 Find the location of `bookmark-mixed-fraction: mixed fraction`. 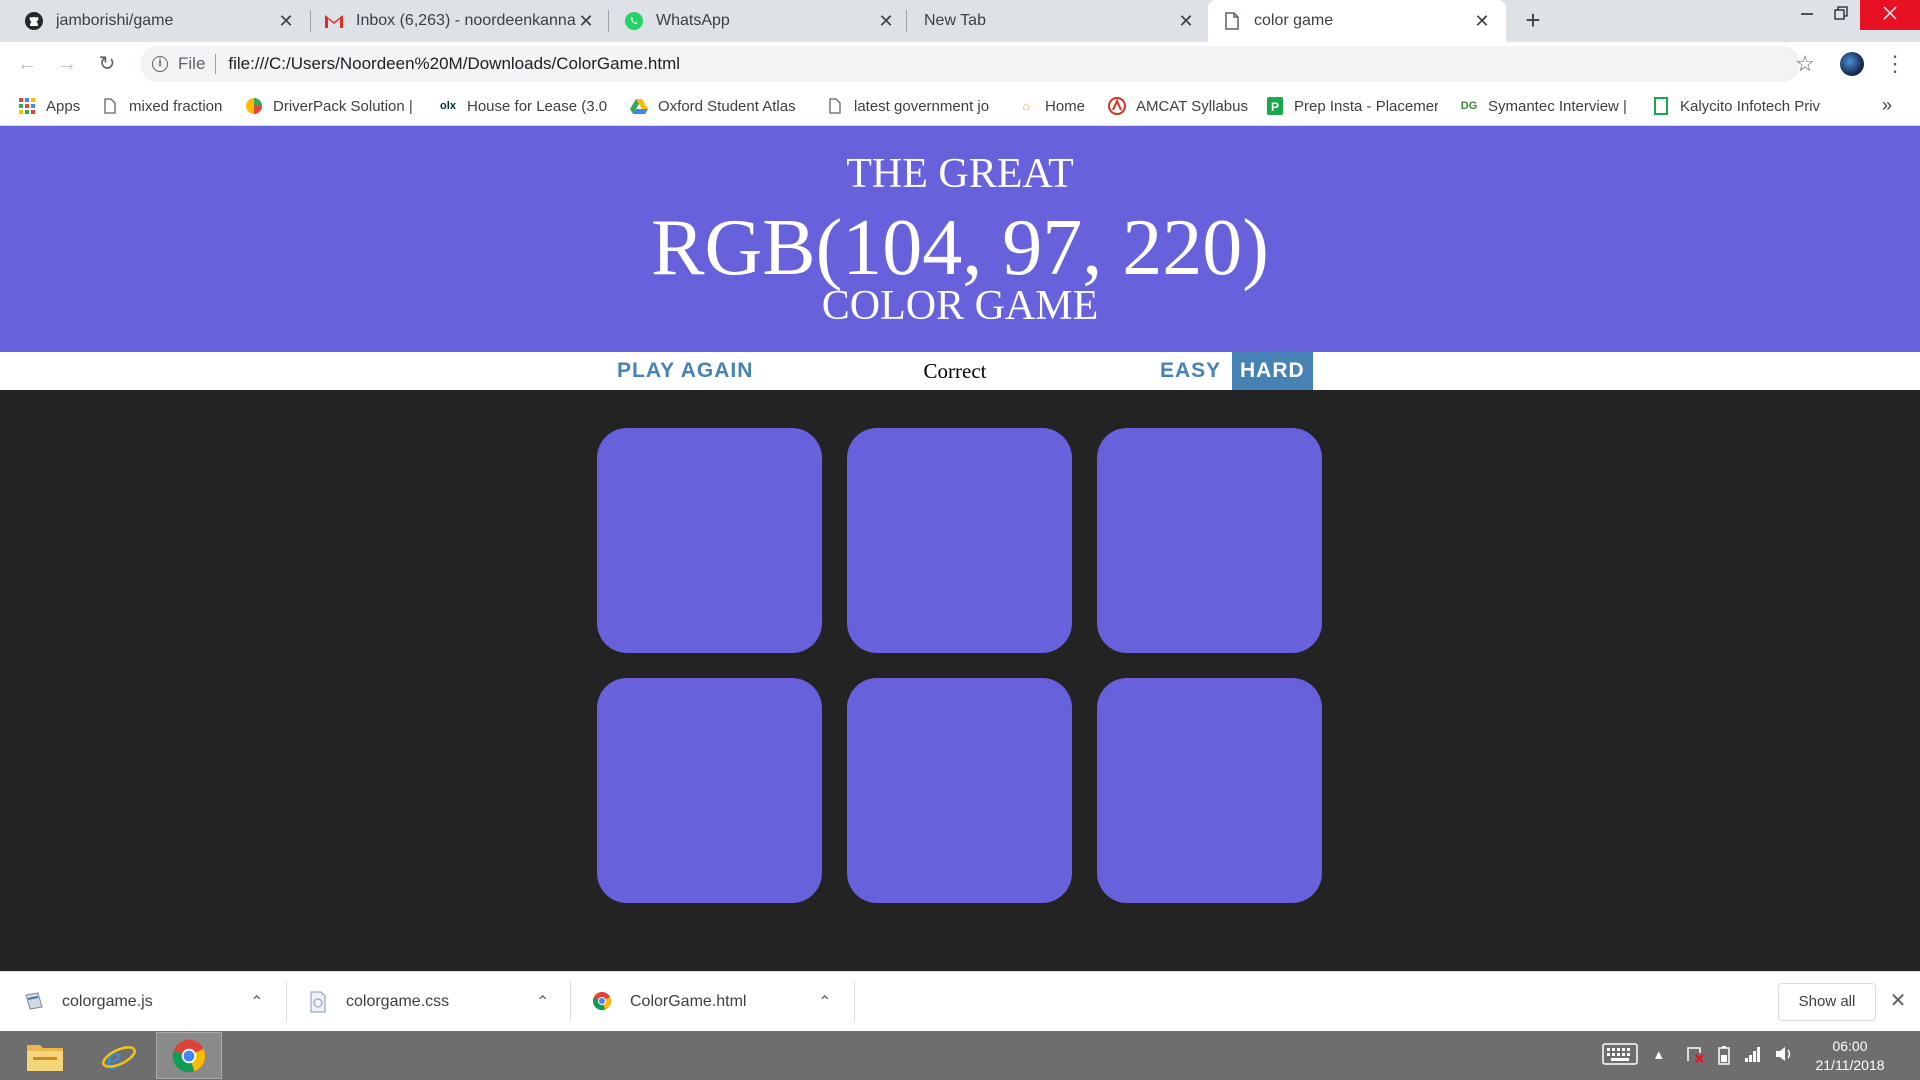

bookmark-mixed-fraction: mixed fraction is located at coordinates (165, 106).